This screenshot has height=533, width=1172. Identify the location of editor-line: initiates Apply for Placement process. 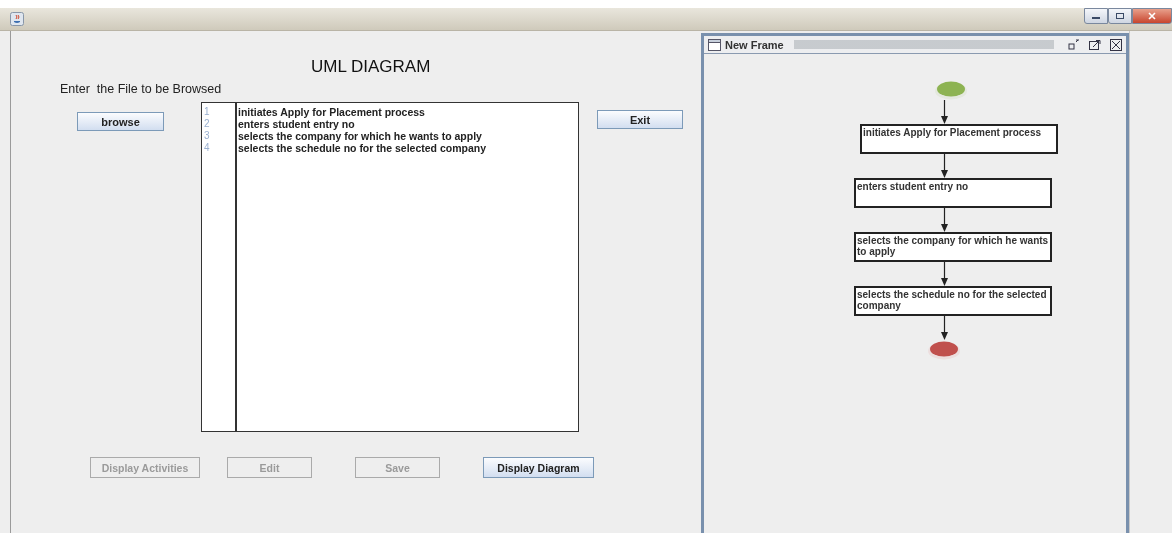
(332, 112).